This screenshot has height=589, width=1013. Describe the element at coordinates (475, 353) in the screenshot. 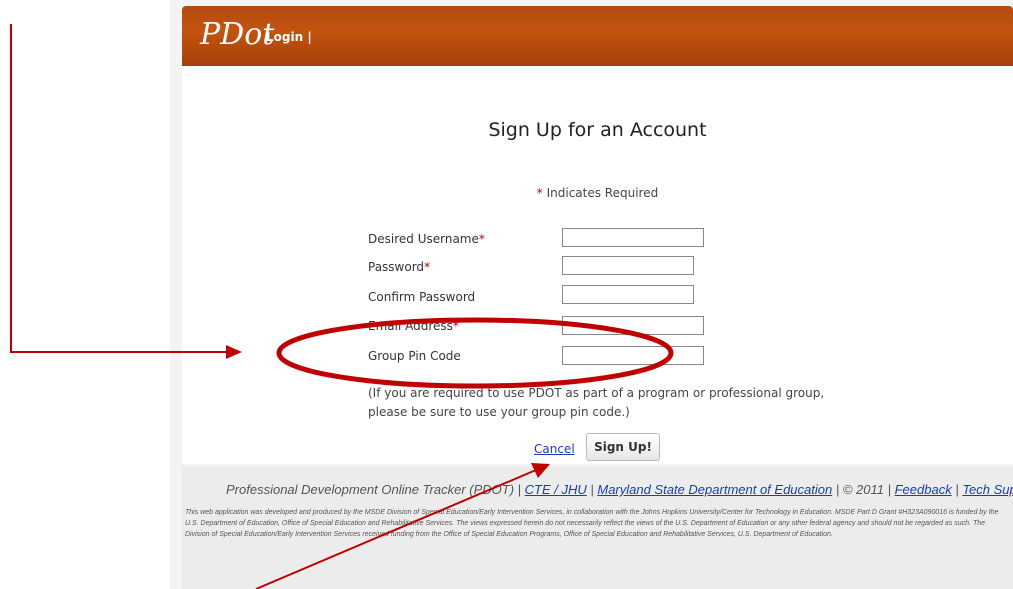

I see `annotation-ellipse-pin-code` at that location.